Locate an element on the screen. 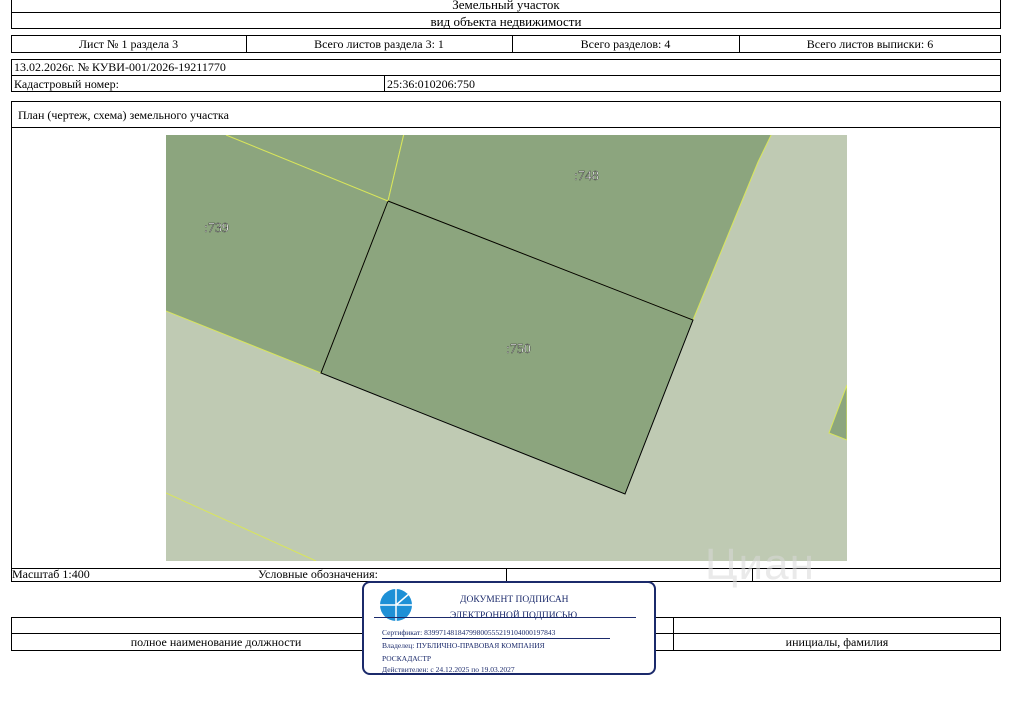 The height and width of the screenshot is (702, 1032). watermark: Циан is located at coordinates (760, 564).